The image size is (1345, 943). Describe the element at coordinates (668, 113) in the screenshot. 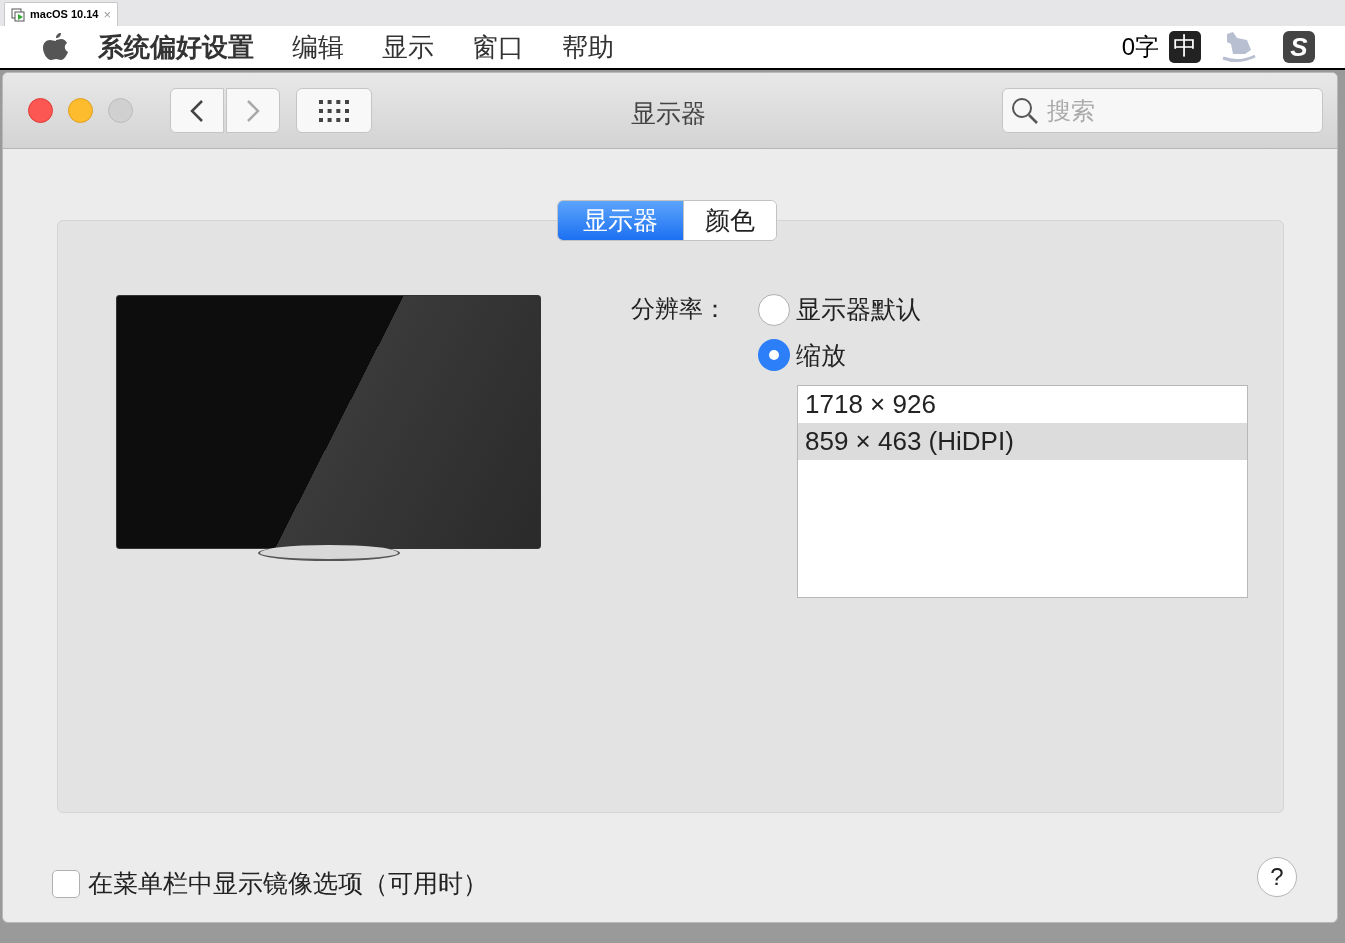

I see `window-title: 显示器` at that location.